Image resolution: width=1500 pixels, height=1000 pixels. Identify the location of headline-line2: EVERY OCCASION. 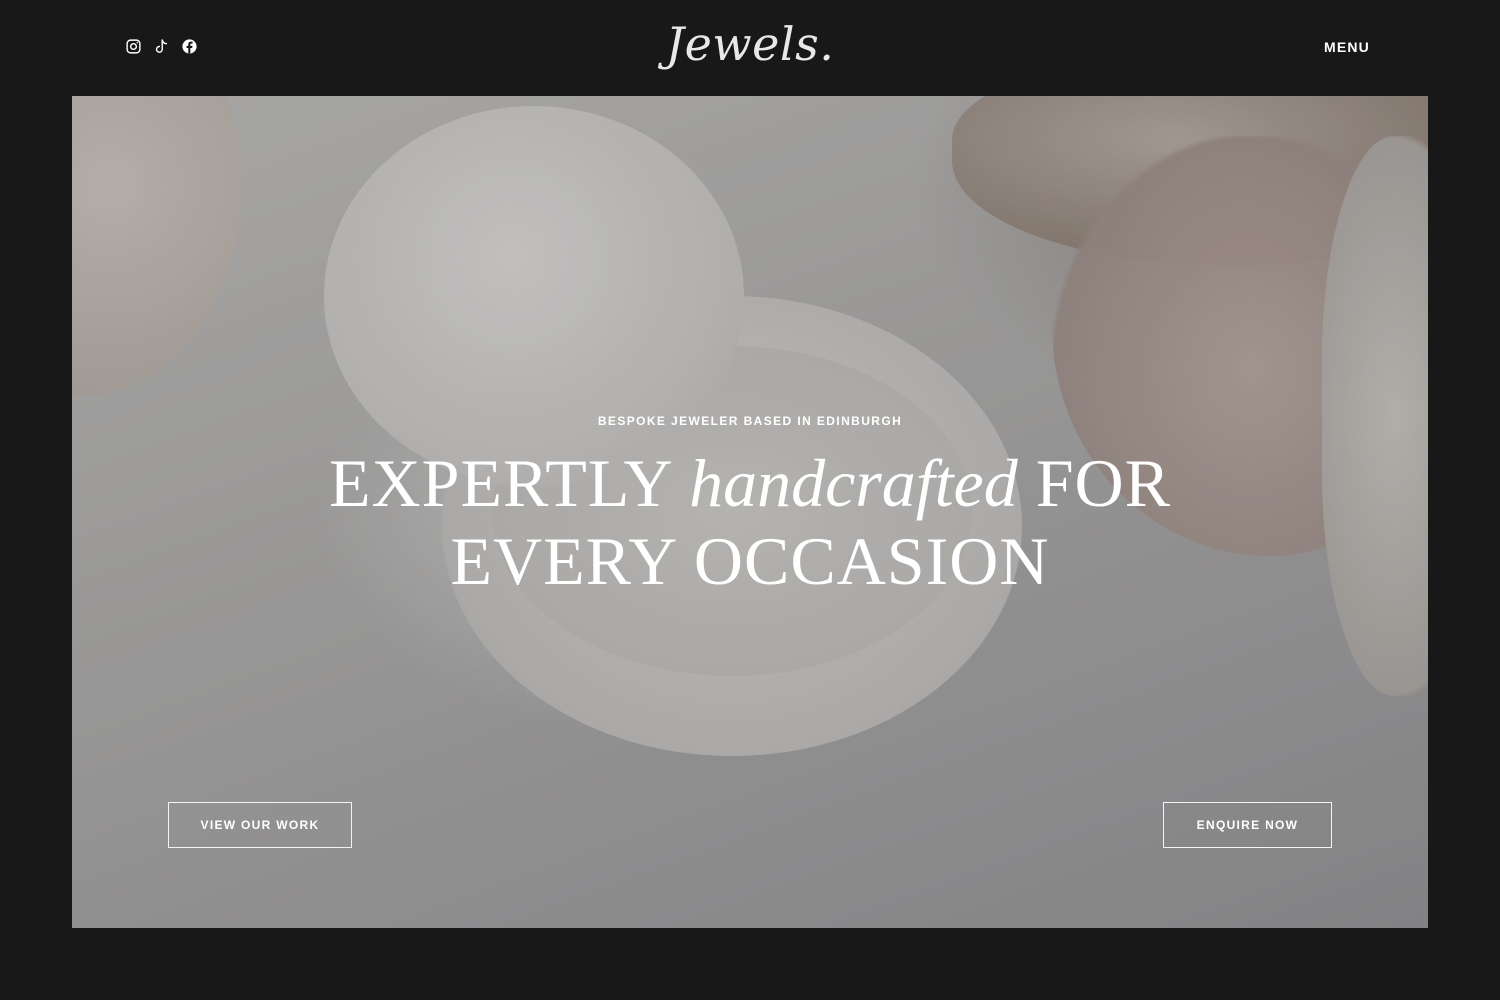
(750, 561).